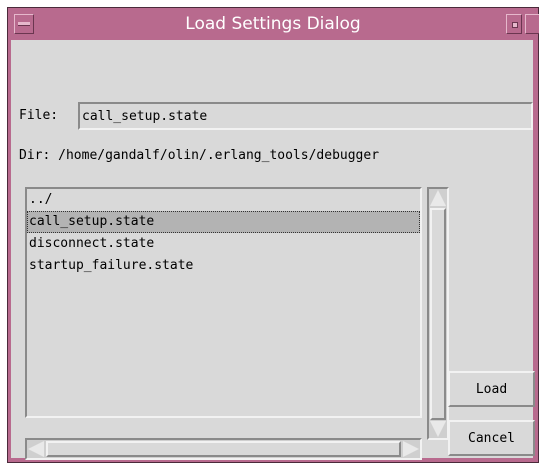 The height and width of the screenshot is (468, 545). I want to click on file-label: File:, so click(39, 115).